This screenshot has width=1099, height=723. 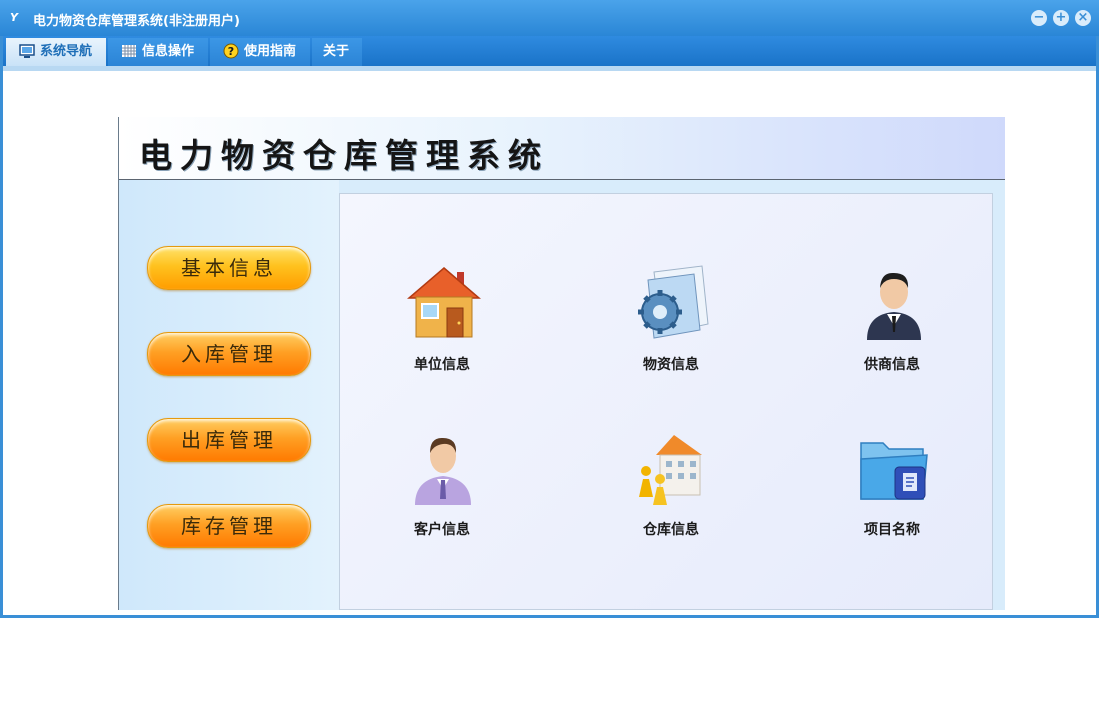 I want to click on tab-about: 关于, so click(x=337, y=52).